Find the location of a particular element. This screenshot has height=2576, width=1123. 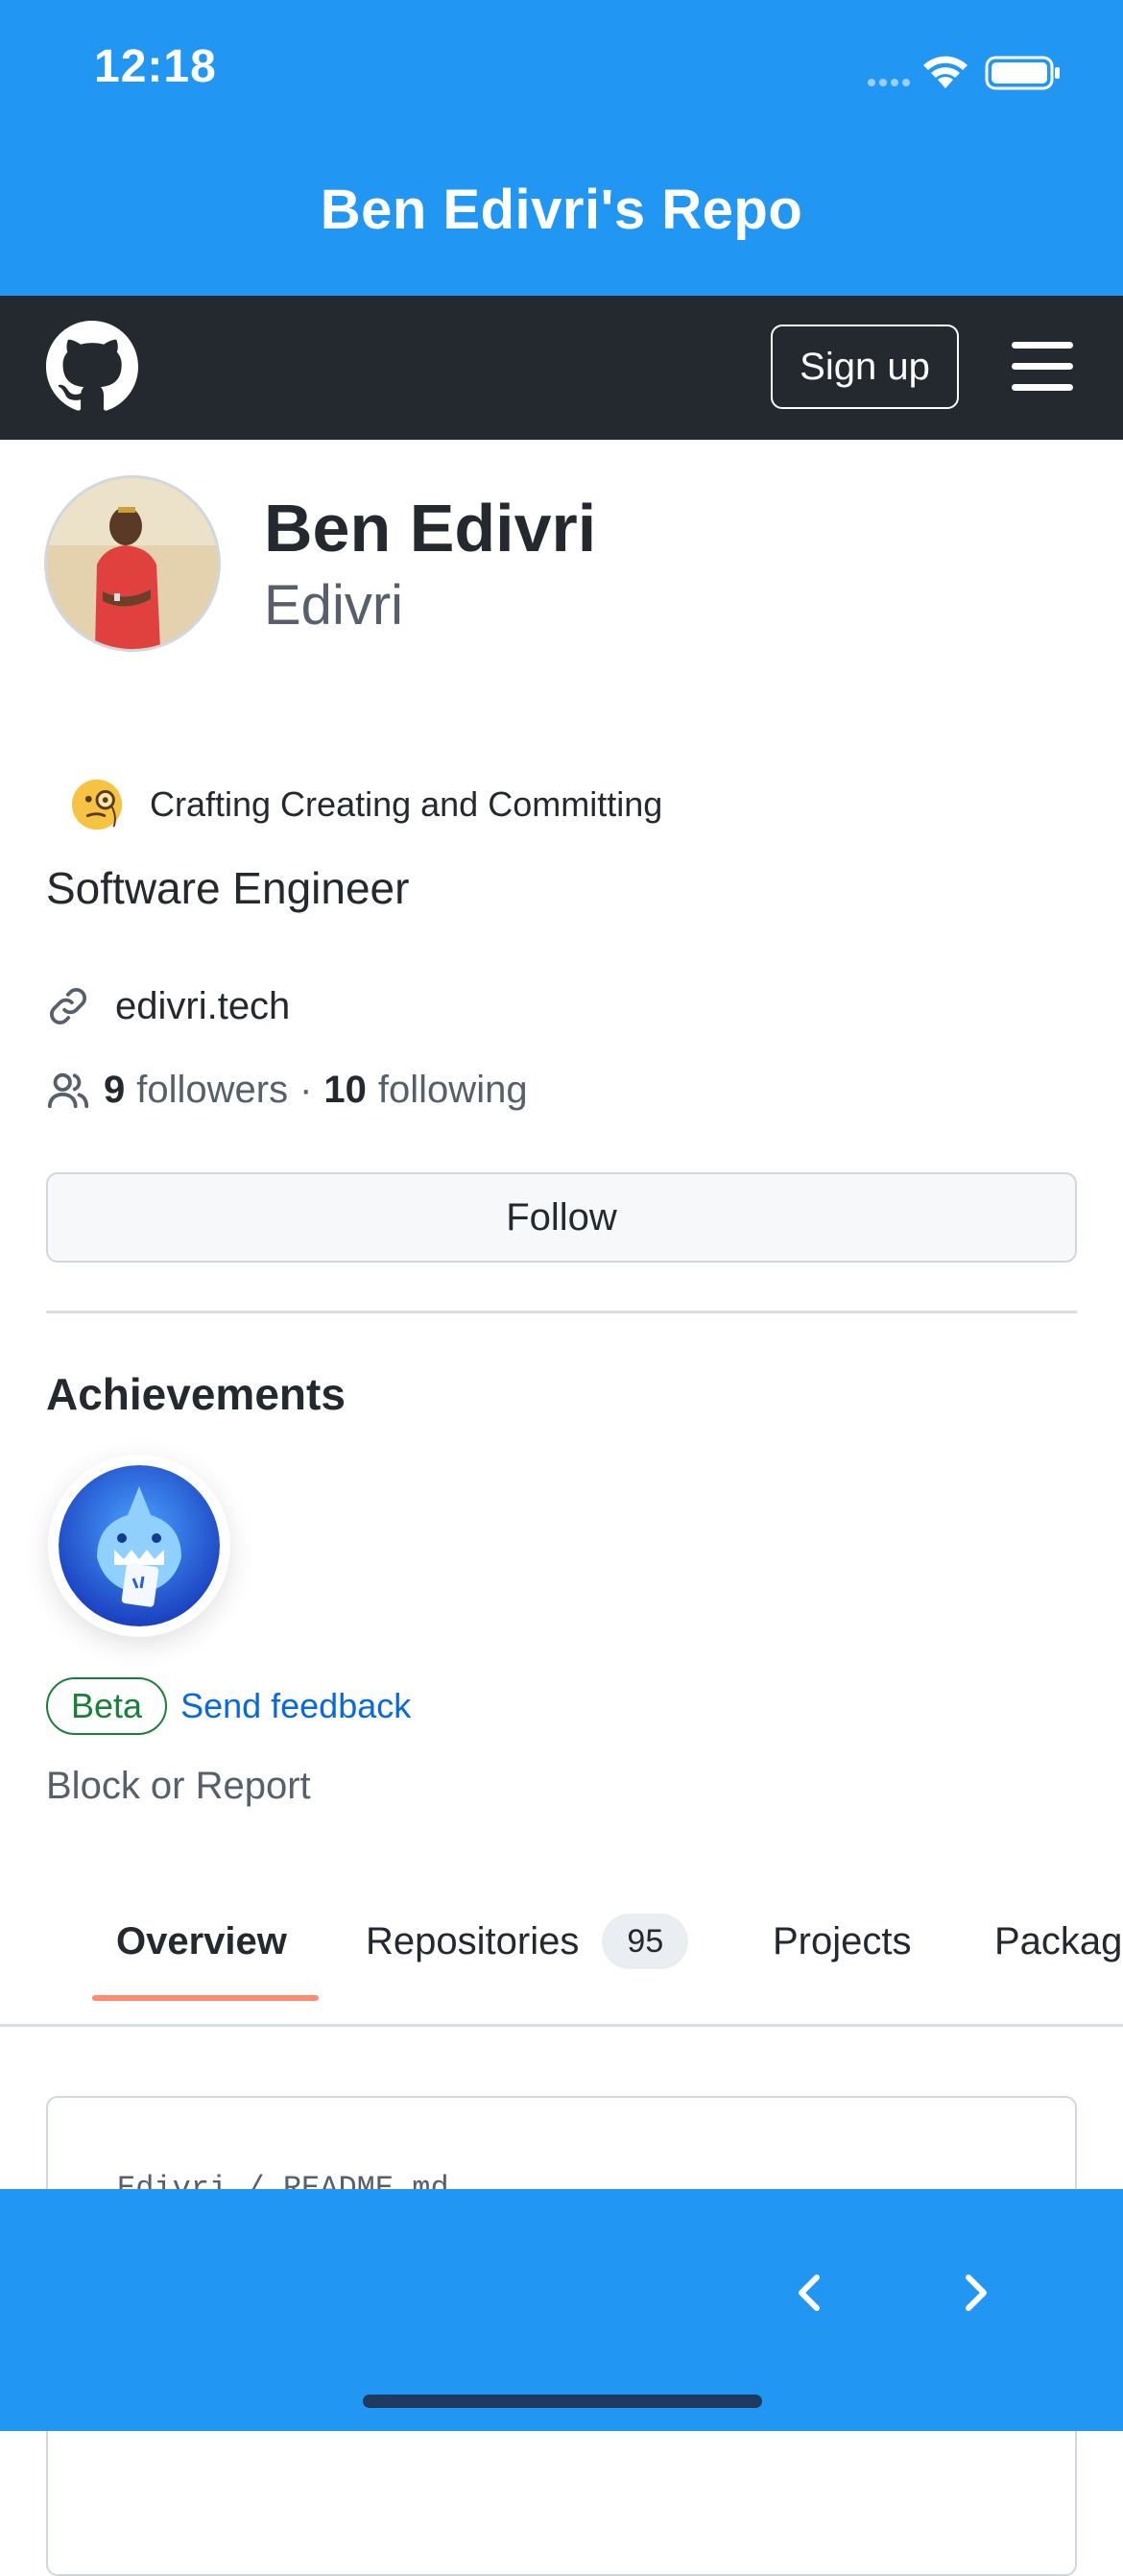

tab-overview: Overview is located at coordinates (201, 1941).